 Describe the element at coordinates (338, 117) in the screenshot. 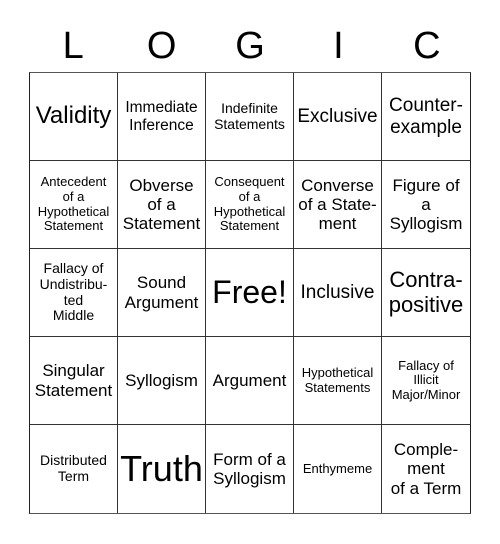

I see `bingo-cell: Exclusive` at that location.